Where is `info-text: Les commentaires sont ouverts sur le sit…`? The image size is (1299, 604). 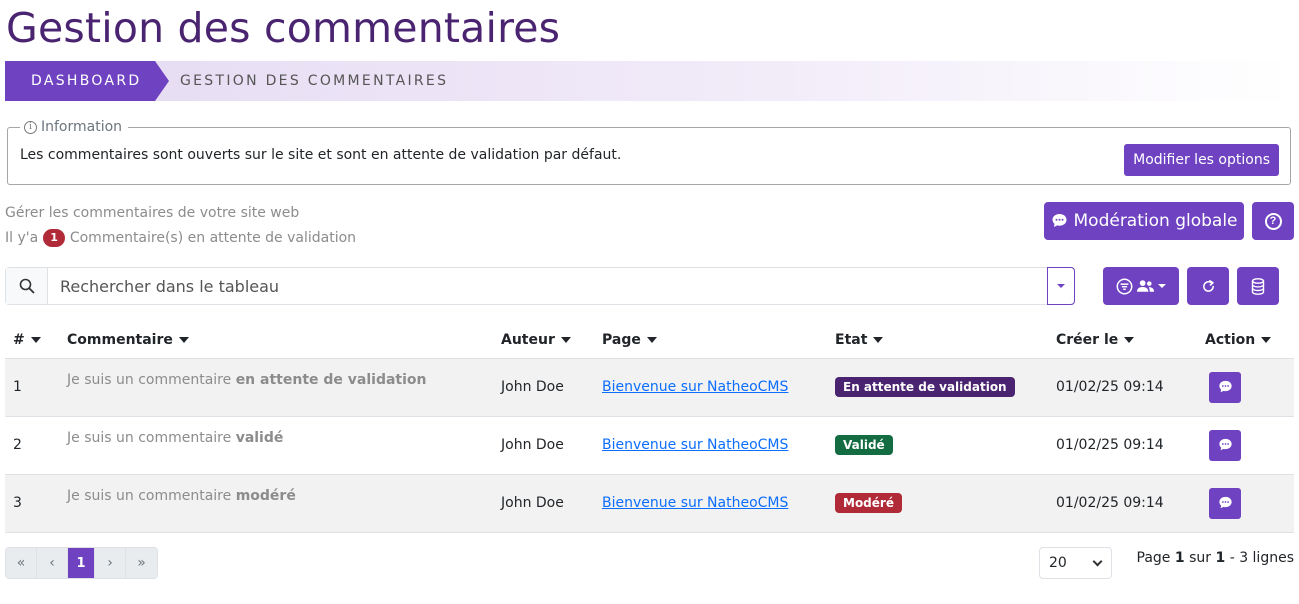 info-text: Les commentaires sont ouverts sur le sit… is located at coordinates (321, 155).